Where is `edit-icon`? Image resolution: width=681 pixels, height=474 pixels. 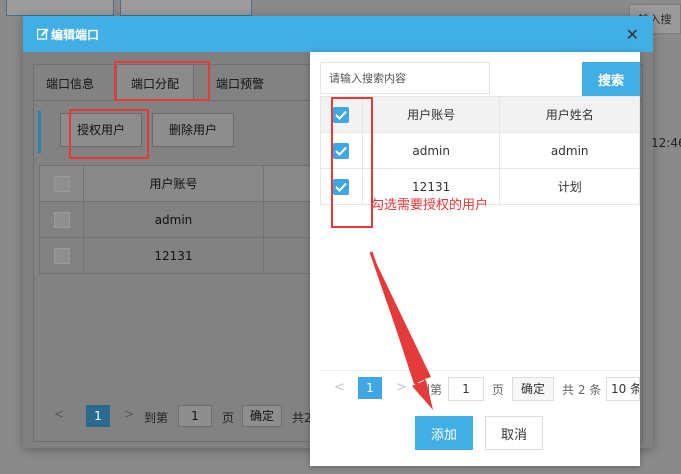
edit-icon is located at coordinates (43, 34).